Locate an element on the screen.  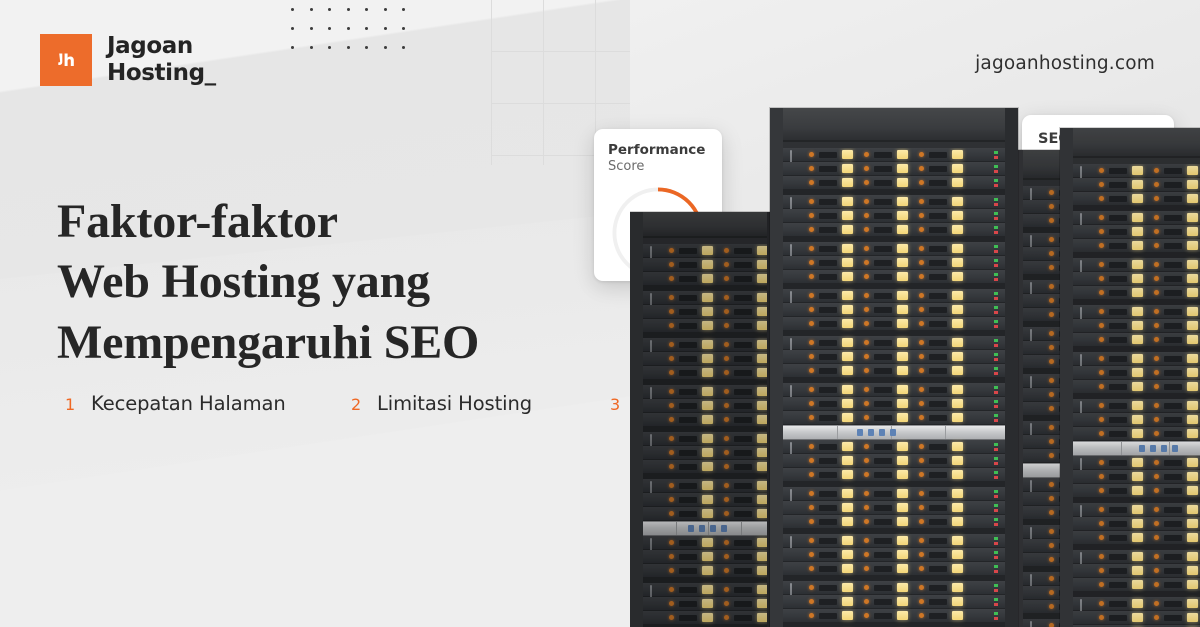
decor-dot is located at coordinates (403, 28).